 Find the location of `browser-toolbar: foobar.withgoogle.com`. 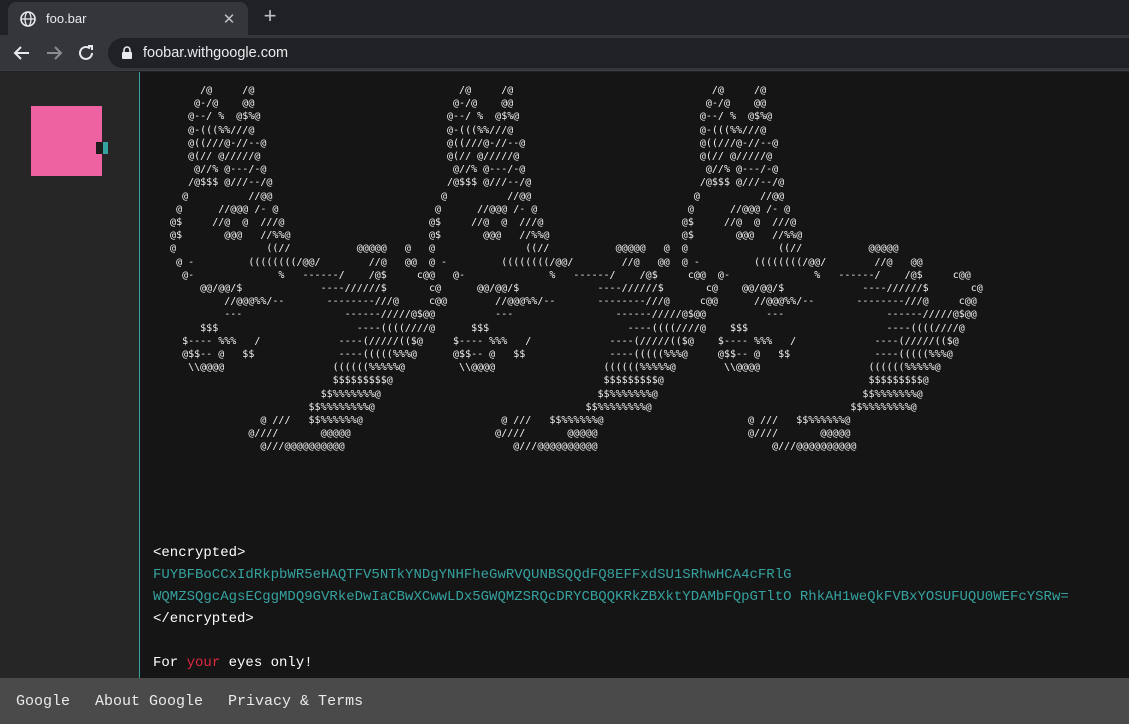

browser-toolbar: foobar.withgoogle.com is located at coordinates (564, 53).